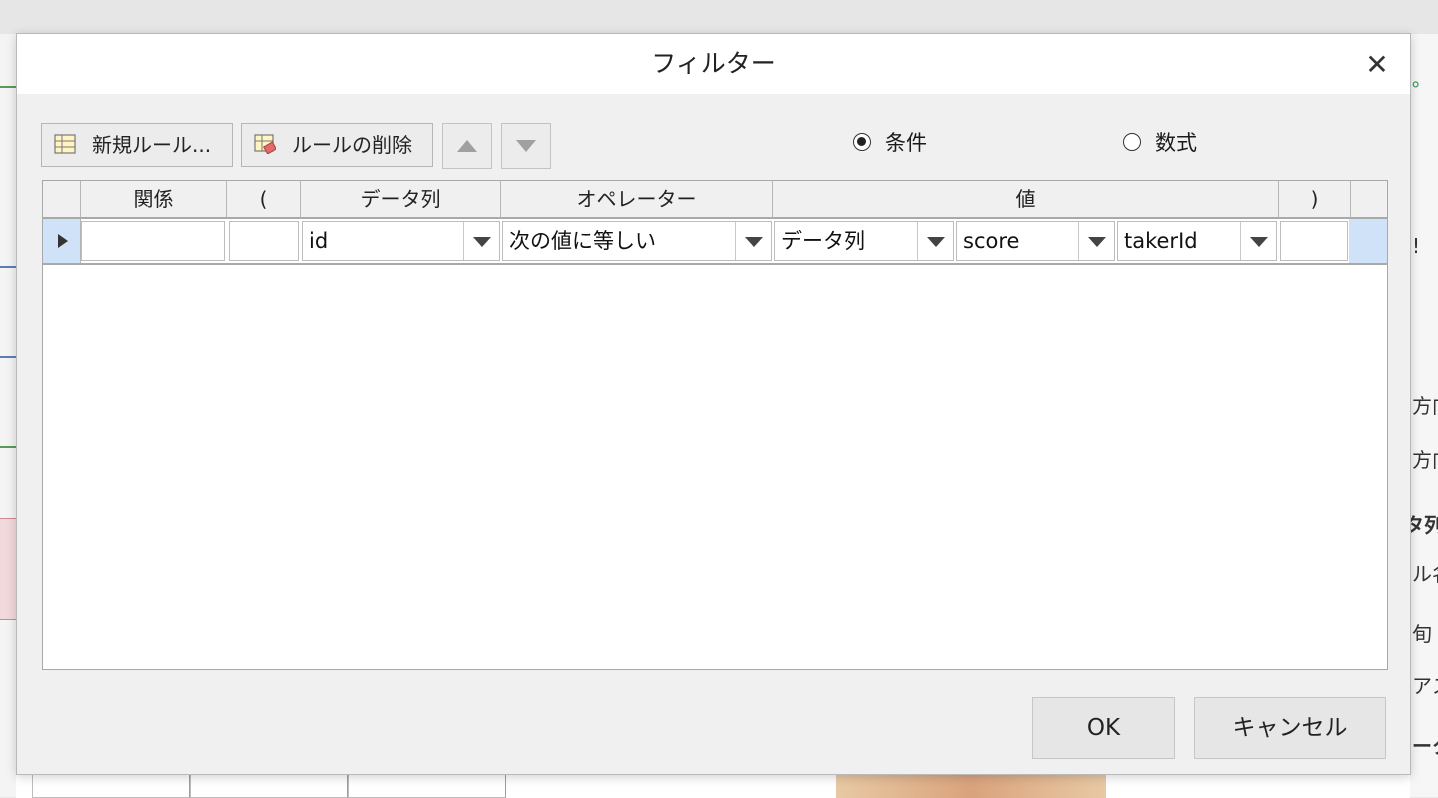 The width and height of the screenshot is (1438, 798). Describe the element at coordinates (1425, 686) in the screenshot. I see `bg-fragment: アス` at that location.